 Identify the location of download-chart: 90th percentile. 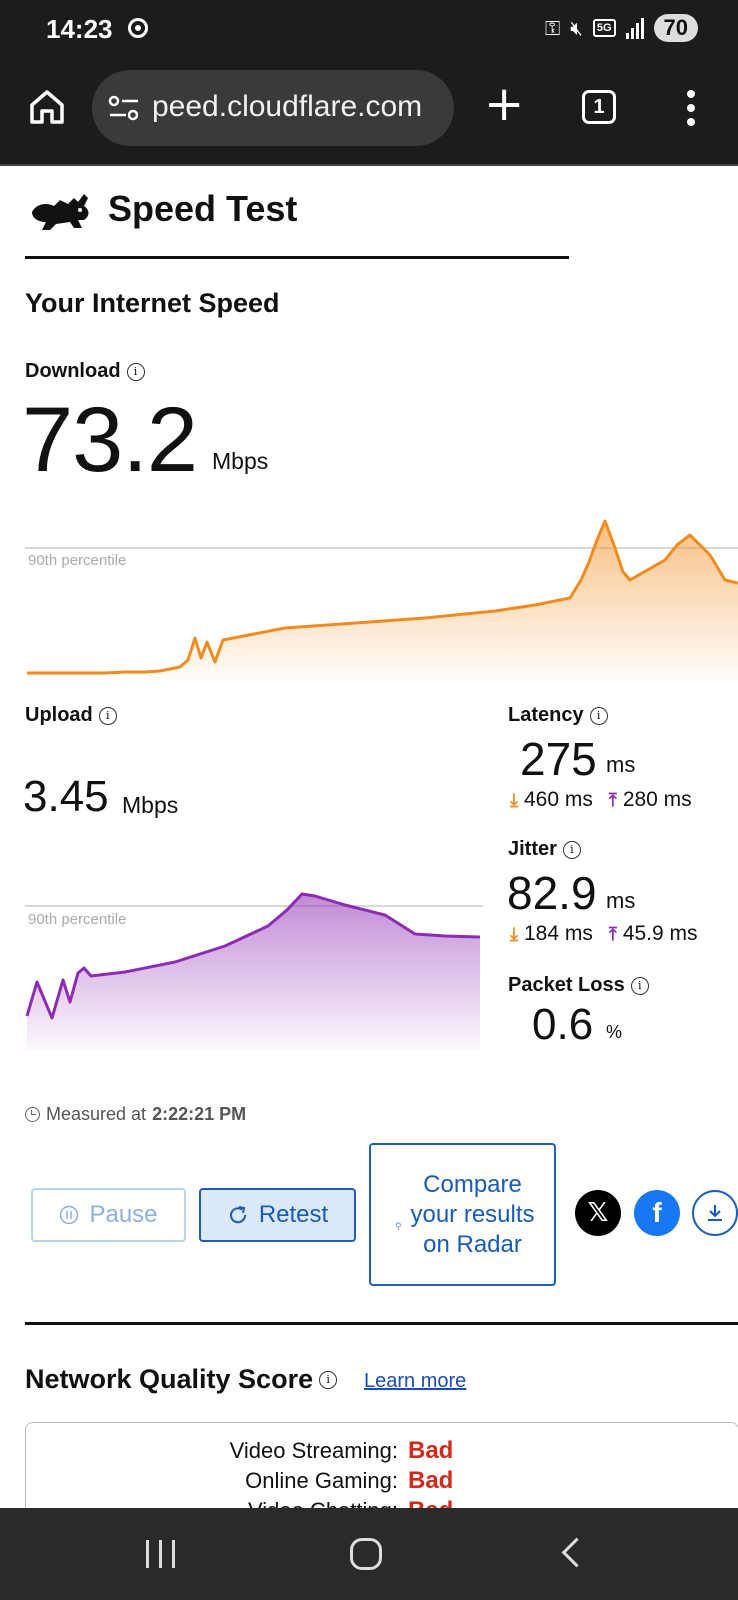
(381, 599).